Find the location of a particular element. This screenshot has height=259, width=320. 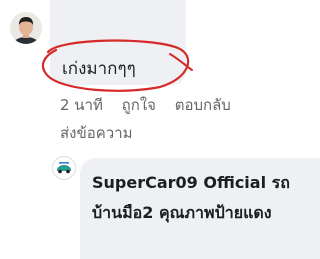

comment-timestamp: 2 นาที is located at coordinates (81, 105).